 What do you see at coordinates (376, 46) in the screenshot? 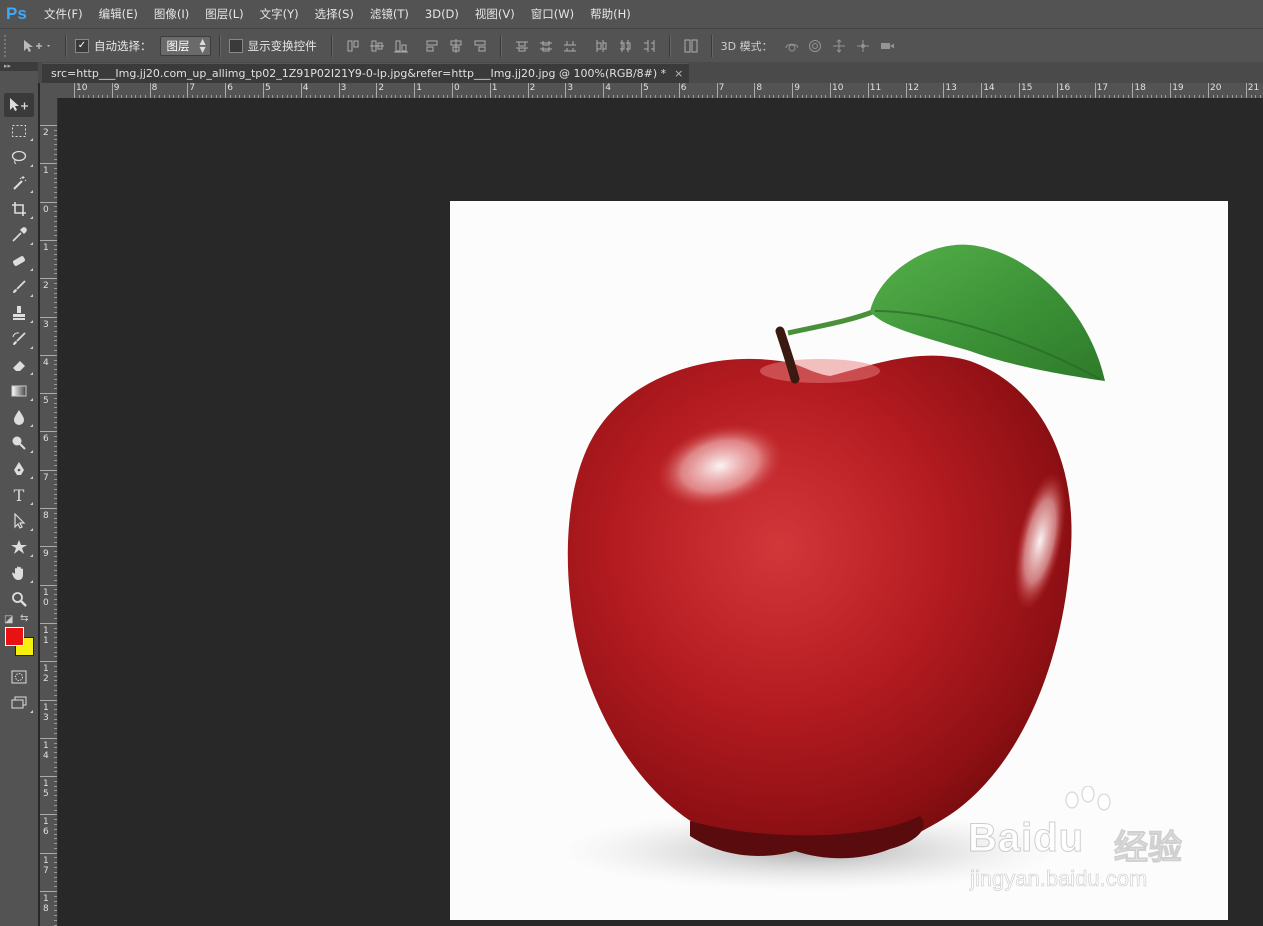
I see `align-vcenter-icon` at bounding box center [376, 46].